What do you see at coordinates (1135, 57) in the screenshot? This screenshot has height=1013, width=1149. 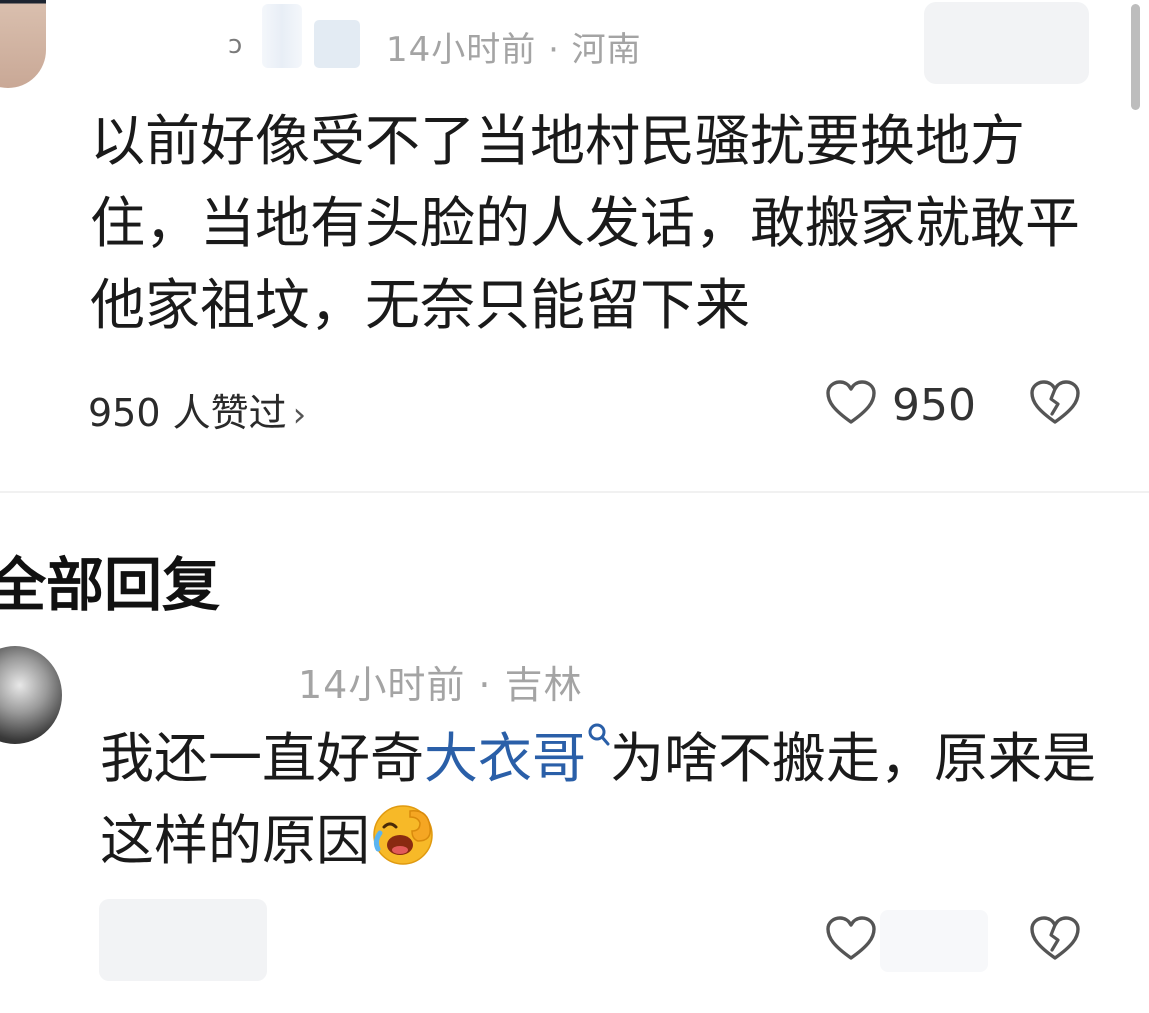 I see `scrollbar` at bounding box center [1135, 57].